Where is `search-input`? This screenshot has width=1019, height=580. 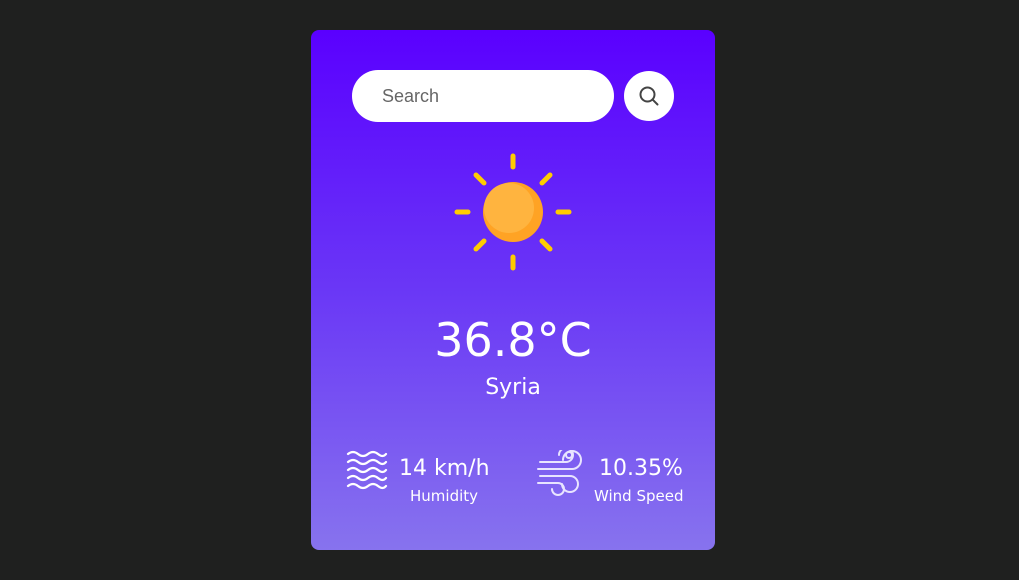 search-input is located at coordinates (483, 96).